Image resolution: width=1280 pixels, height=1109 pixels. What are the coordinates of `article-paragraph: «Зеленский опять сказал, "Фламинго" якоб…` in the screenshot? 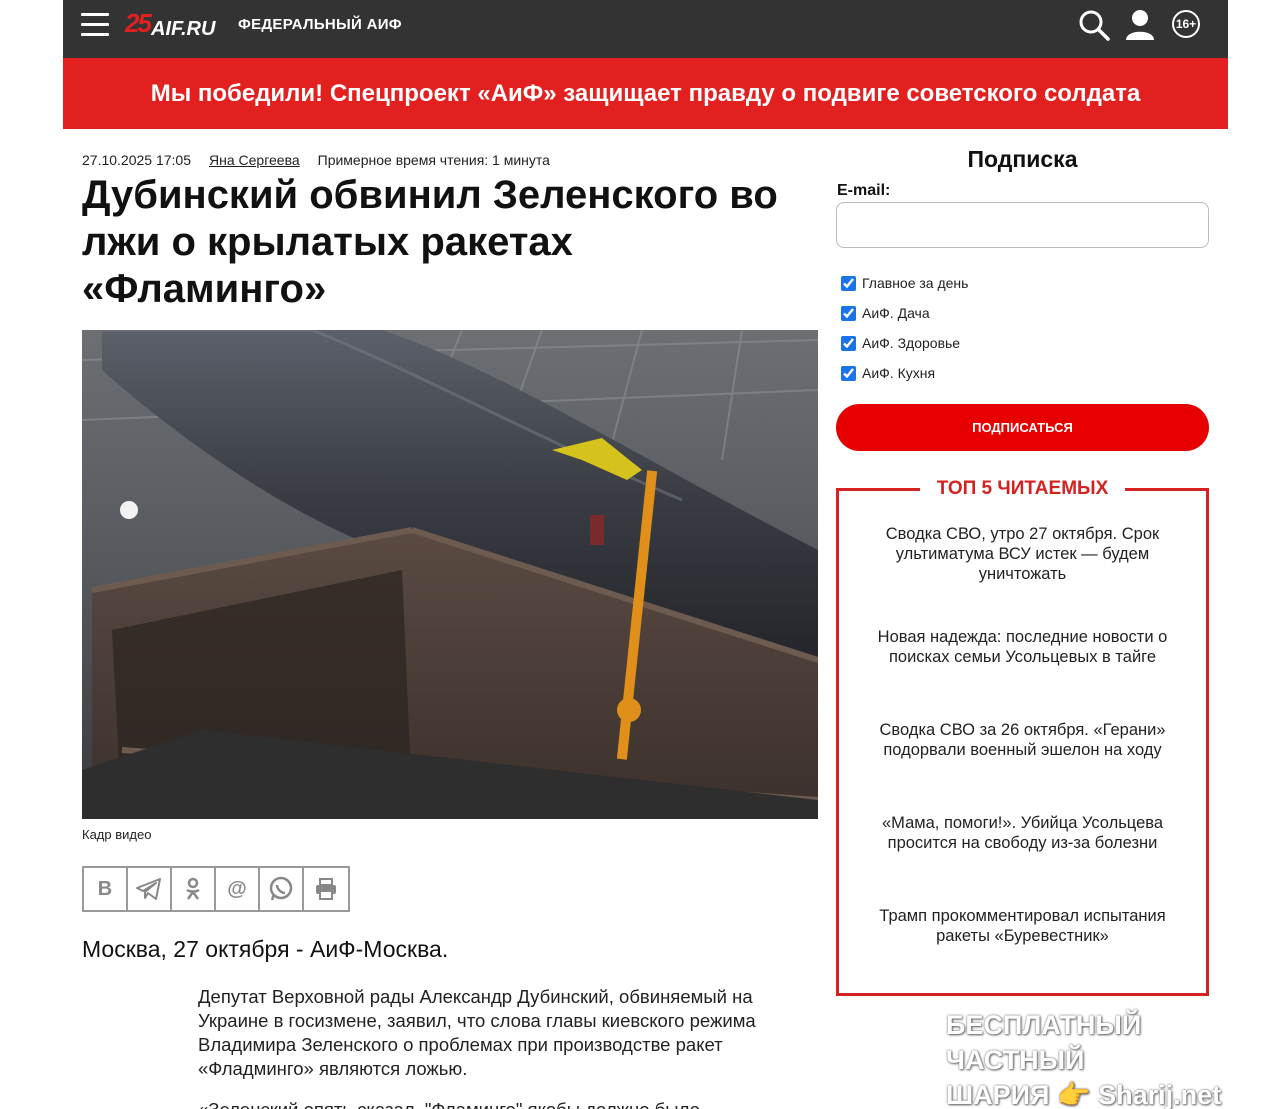 It's located at (505, 1103).